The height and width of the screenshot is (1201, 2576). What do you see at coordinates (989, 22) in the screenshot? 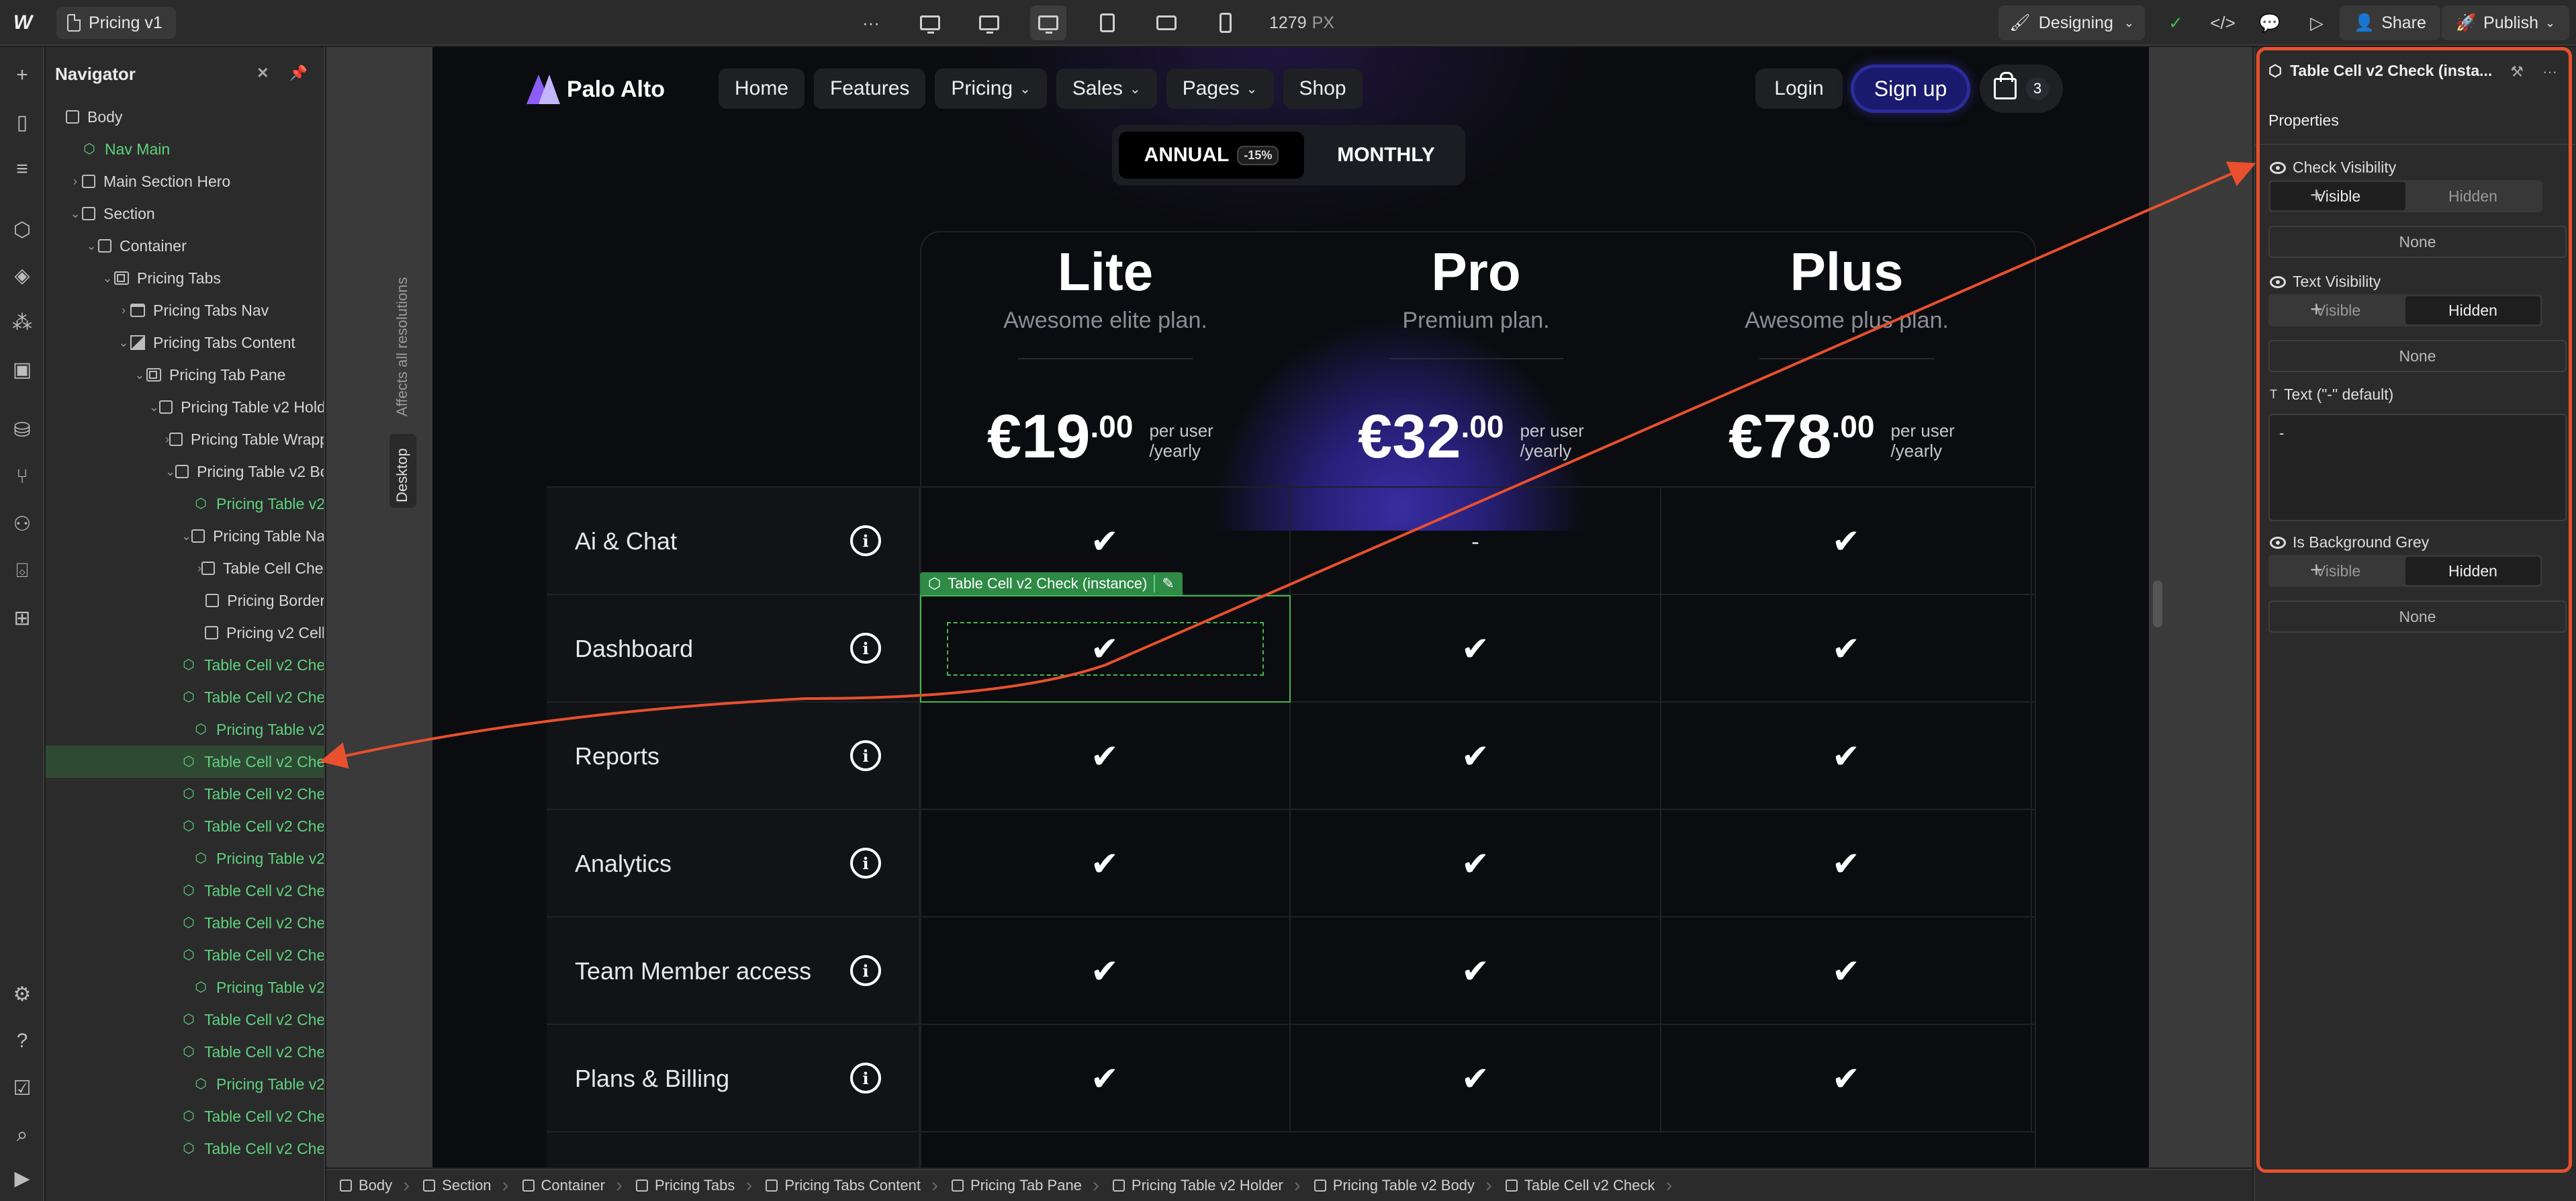
I see `desktop-wide-icon` at bounding box center [989, 22].